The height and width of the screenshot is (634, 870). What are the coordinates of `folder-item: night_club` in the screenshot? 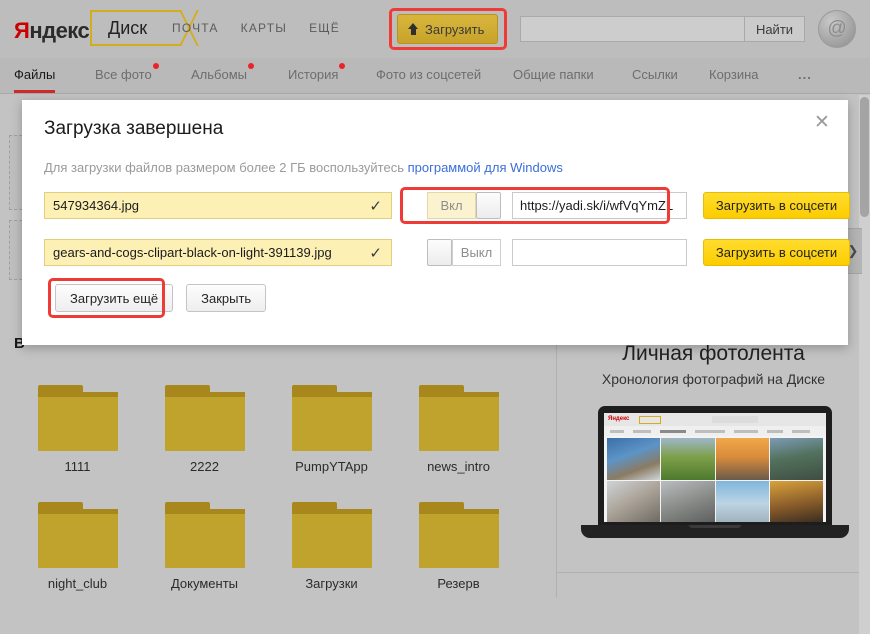 It's located at (77, 546).